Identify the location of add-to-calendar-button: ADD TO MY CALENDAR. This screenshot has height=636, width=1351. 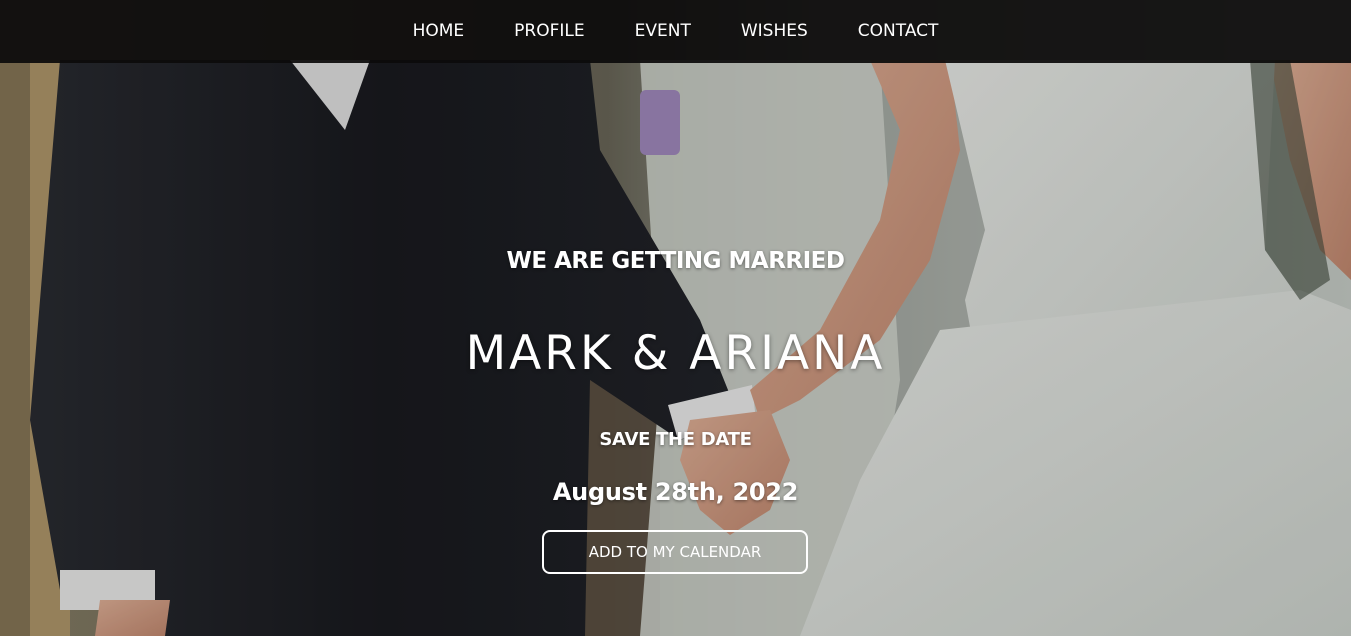
(675, 552).